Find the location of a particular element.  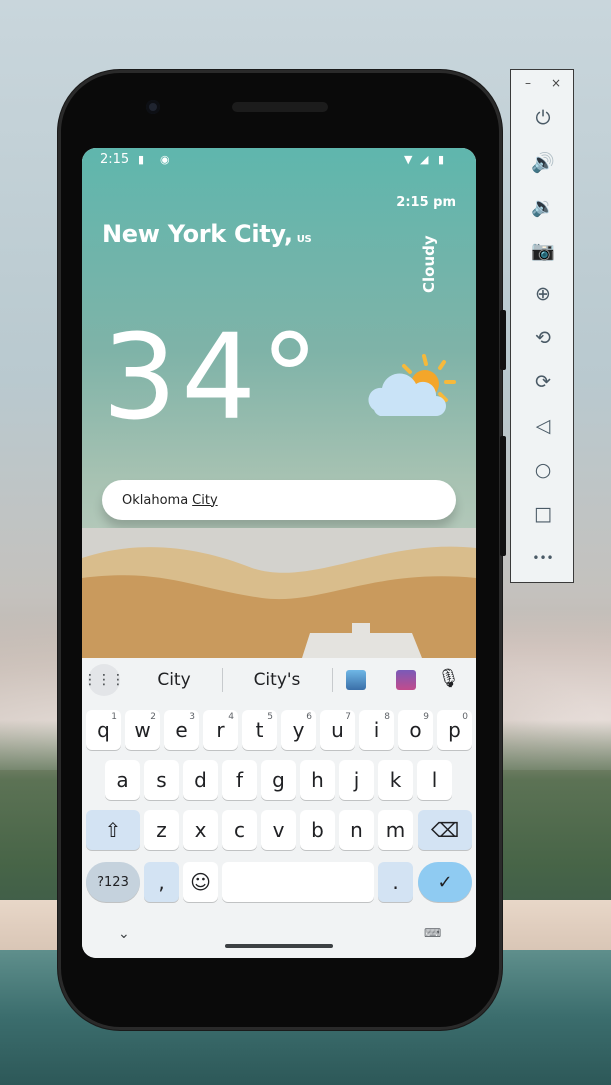

sd-card-icon: ▮ is located at coordinates (141, 159).